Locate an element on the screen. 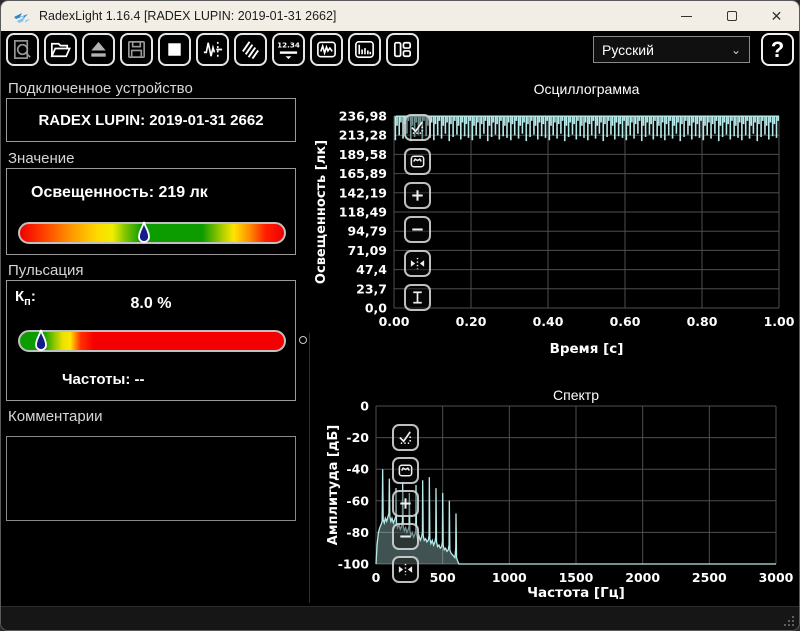  illuminance-scale-bar is located at coordinates (152, 232).